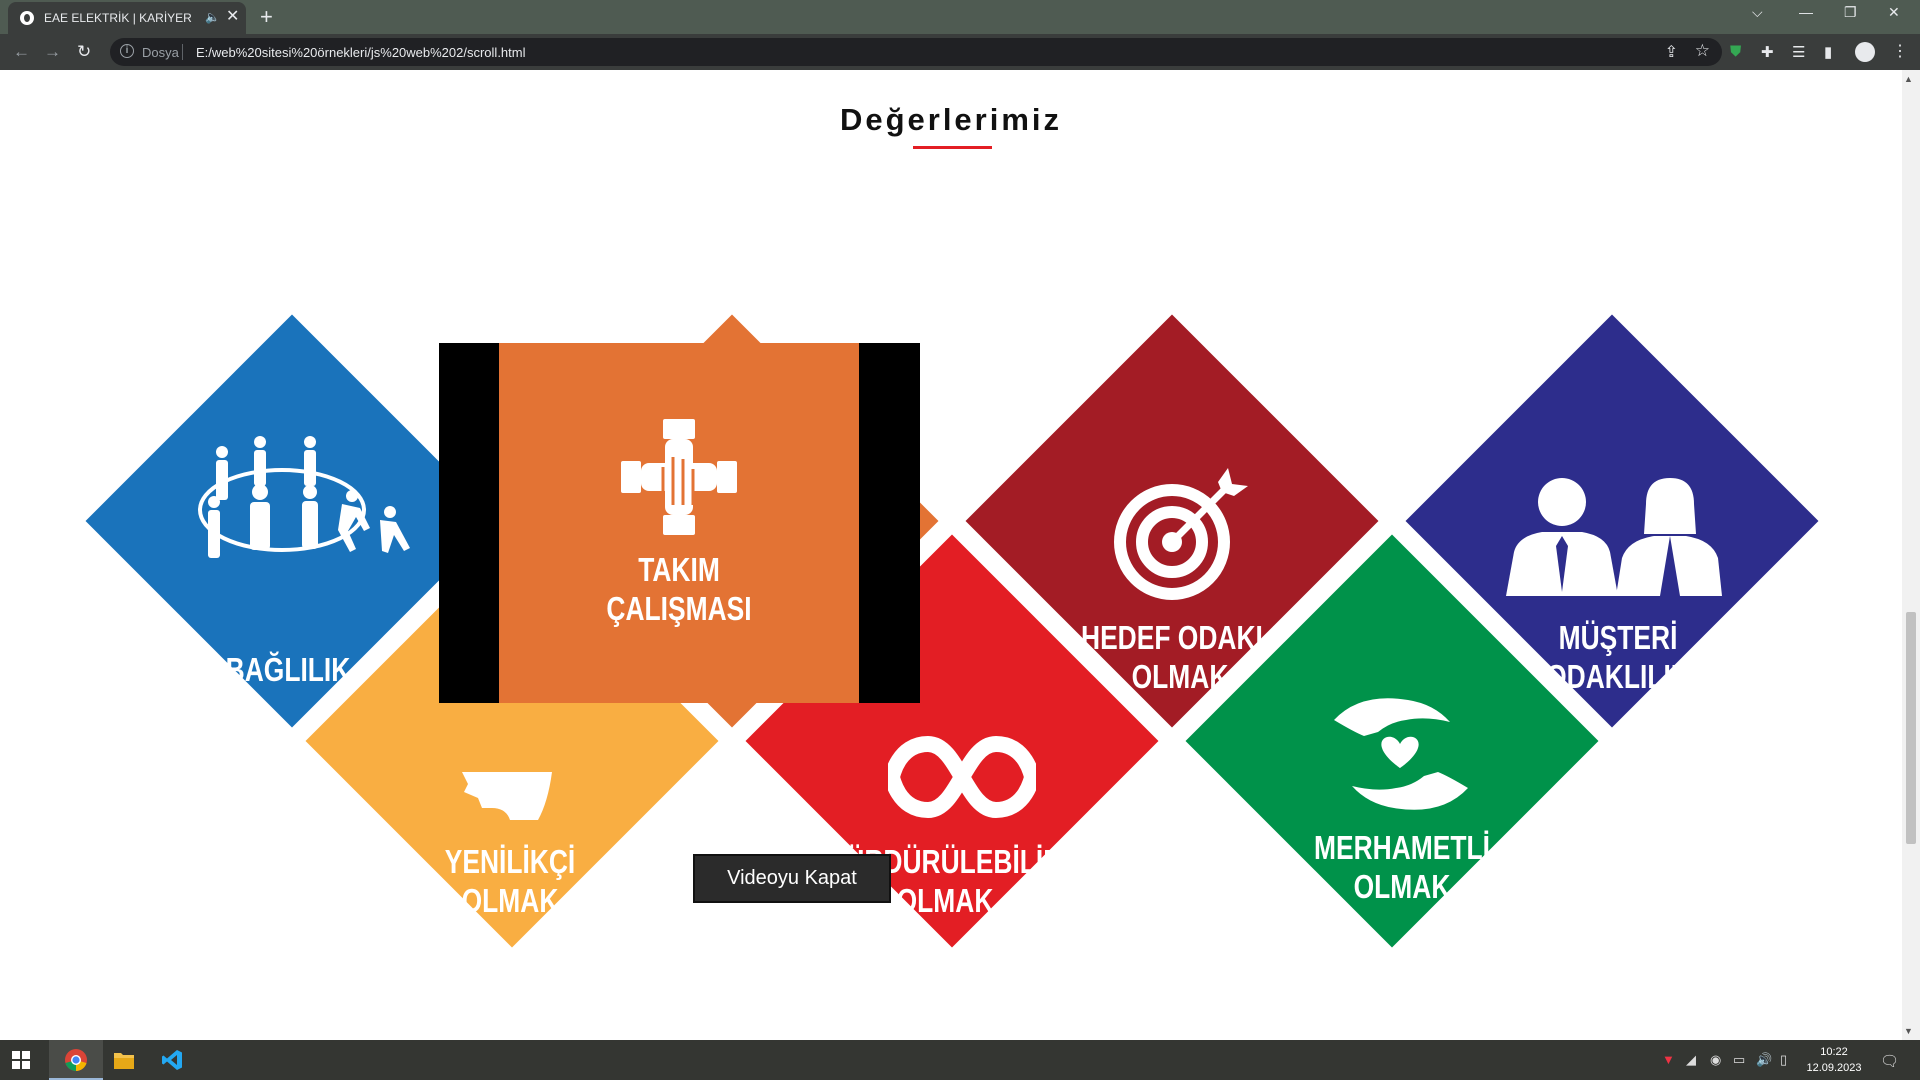 The image size is (1920, 1080). Describe the element at coordinates (1783, 1060) in the screenshot. I see `battery-icon: ▯` at that location.